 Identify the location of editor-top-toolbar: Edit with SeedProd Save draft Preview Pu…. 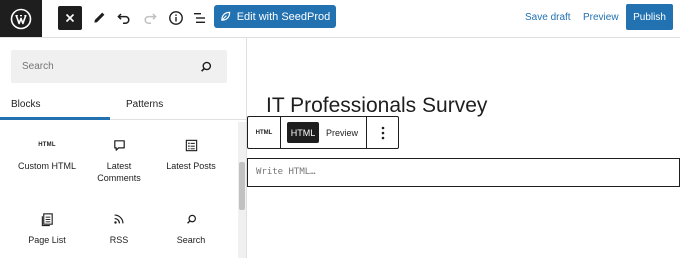
(340, 19).